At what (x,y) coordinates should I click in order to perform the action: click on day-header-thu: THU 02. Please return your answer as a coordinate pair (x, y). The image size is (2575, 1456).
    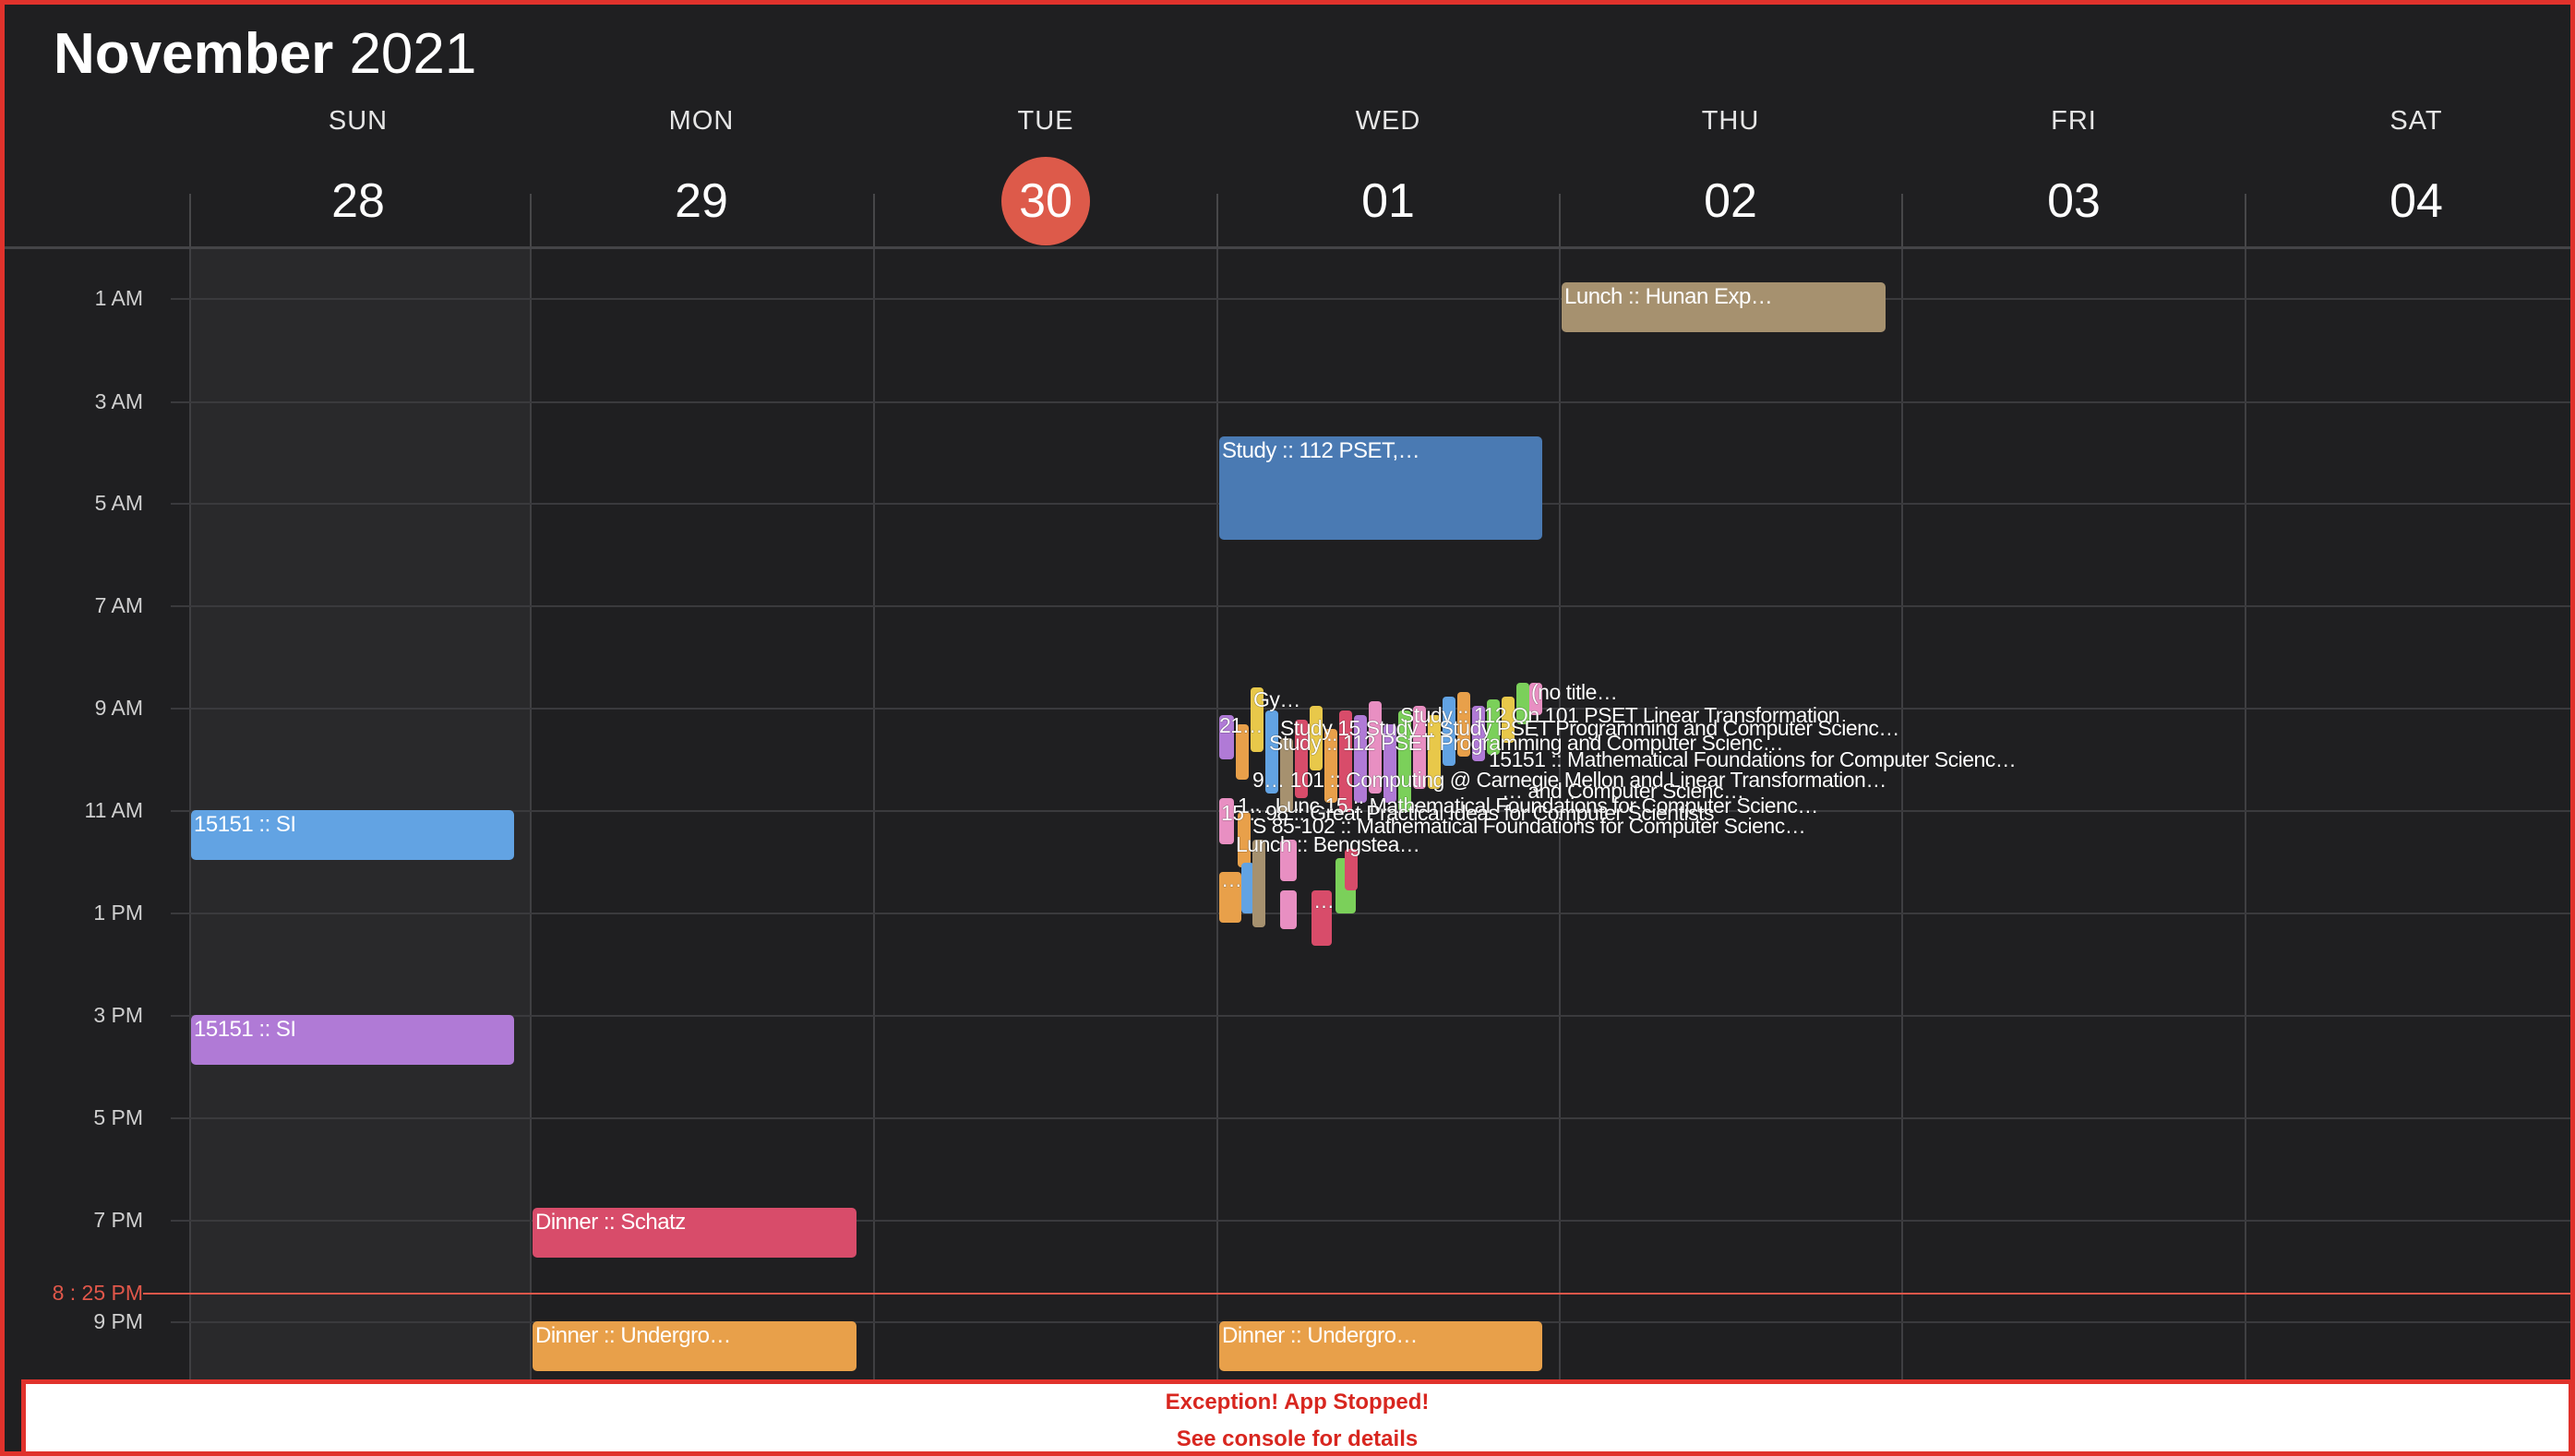
    Looking at the image, I should click on (1730, 175).